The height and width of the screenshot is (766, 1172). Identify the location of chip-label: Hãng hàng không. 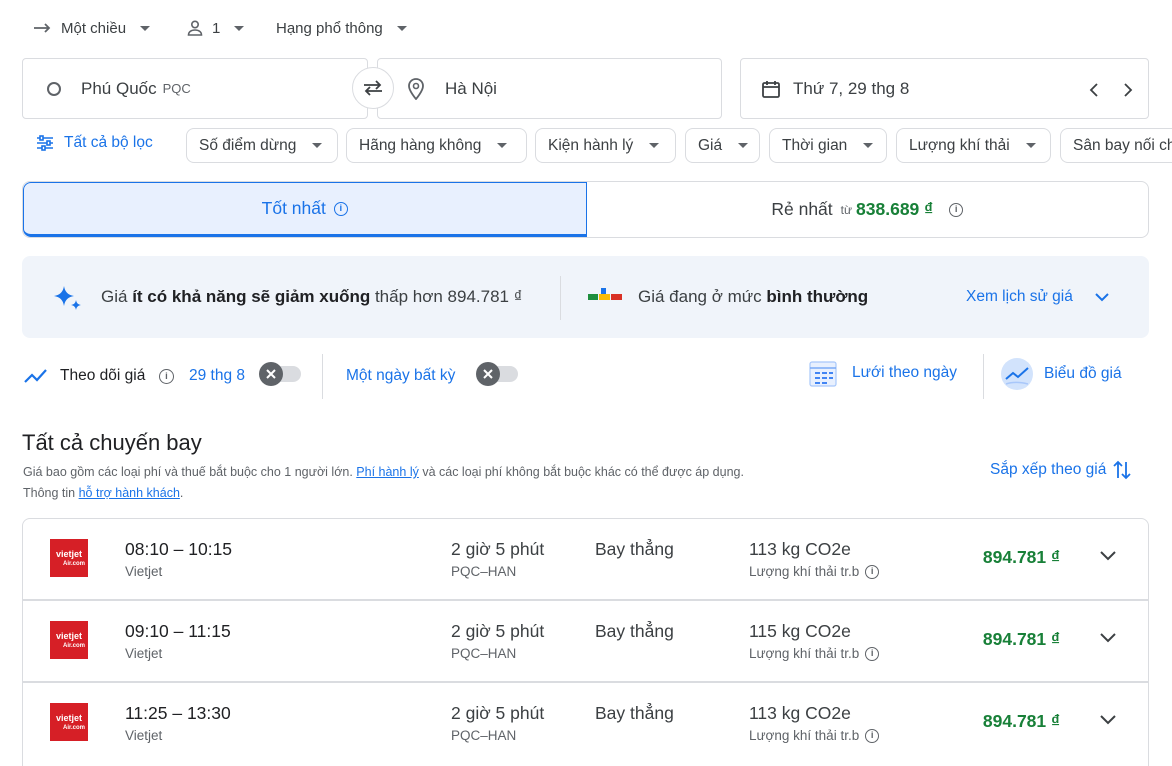
(420, 145).